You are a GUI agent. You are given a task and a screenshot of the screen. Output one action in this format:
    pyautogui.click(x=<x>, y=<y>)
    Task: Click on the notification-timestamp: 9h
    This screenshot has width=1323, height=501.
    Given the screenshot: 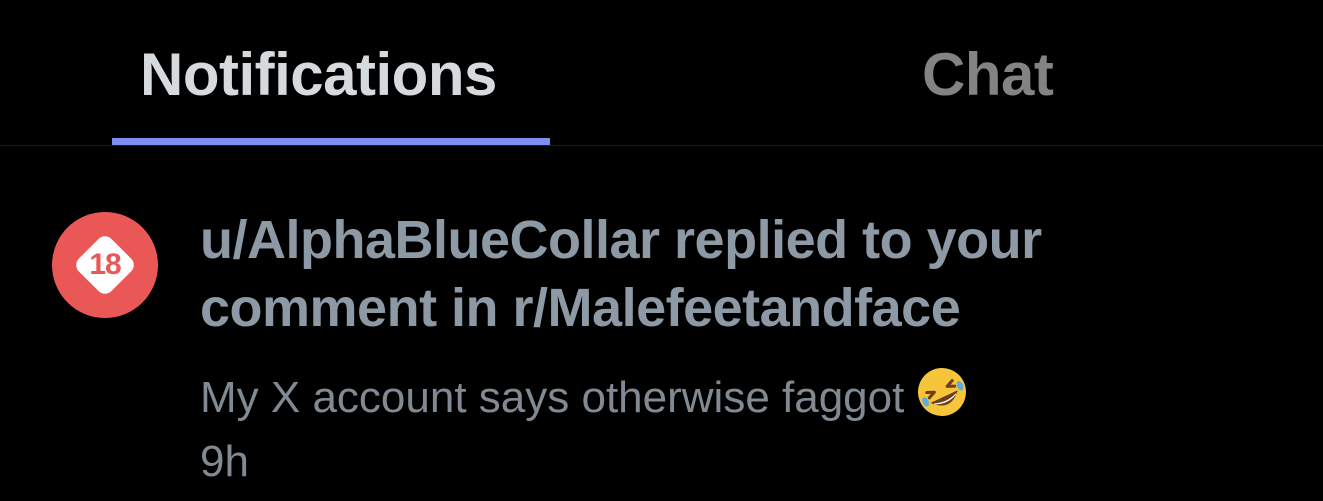 What is the action you would take?
    pyautogui.click(x=224, y=461)
    